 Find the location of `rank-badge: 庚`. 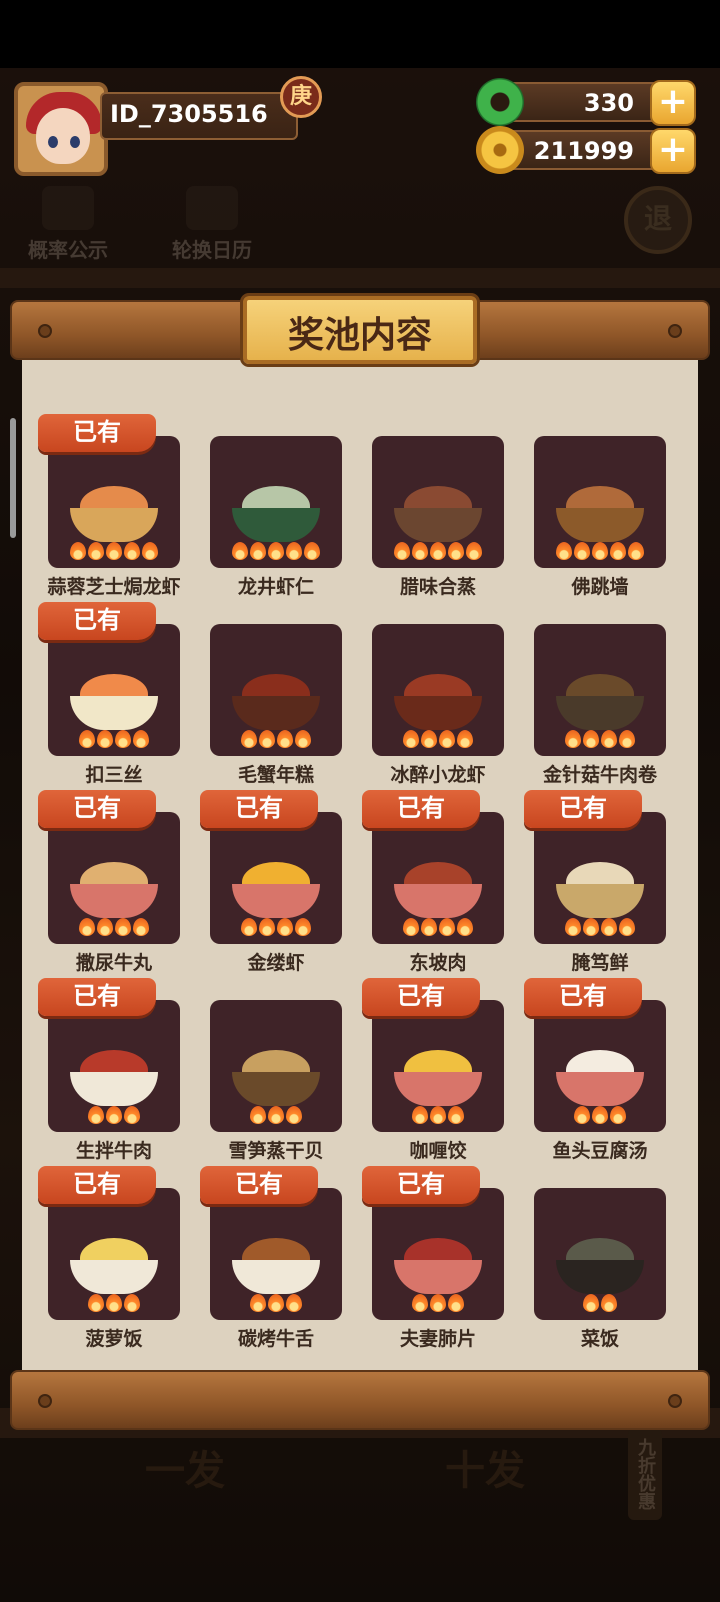

rank-badge: 庚 is located at coordinates (301, 97).